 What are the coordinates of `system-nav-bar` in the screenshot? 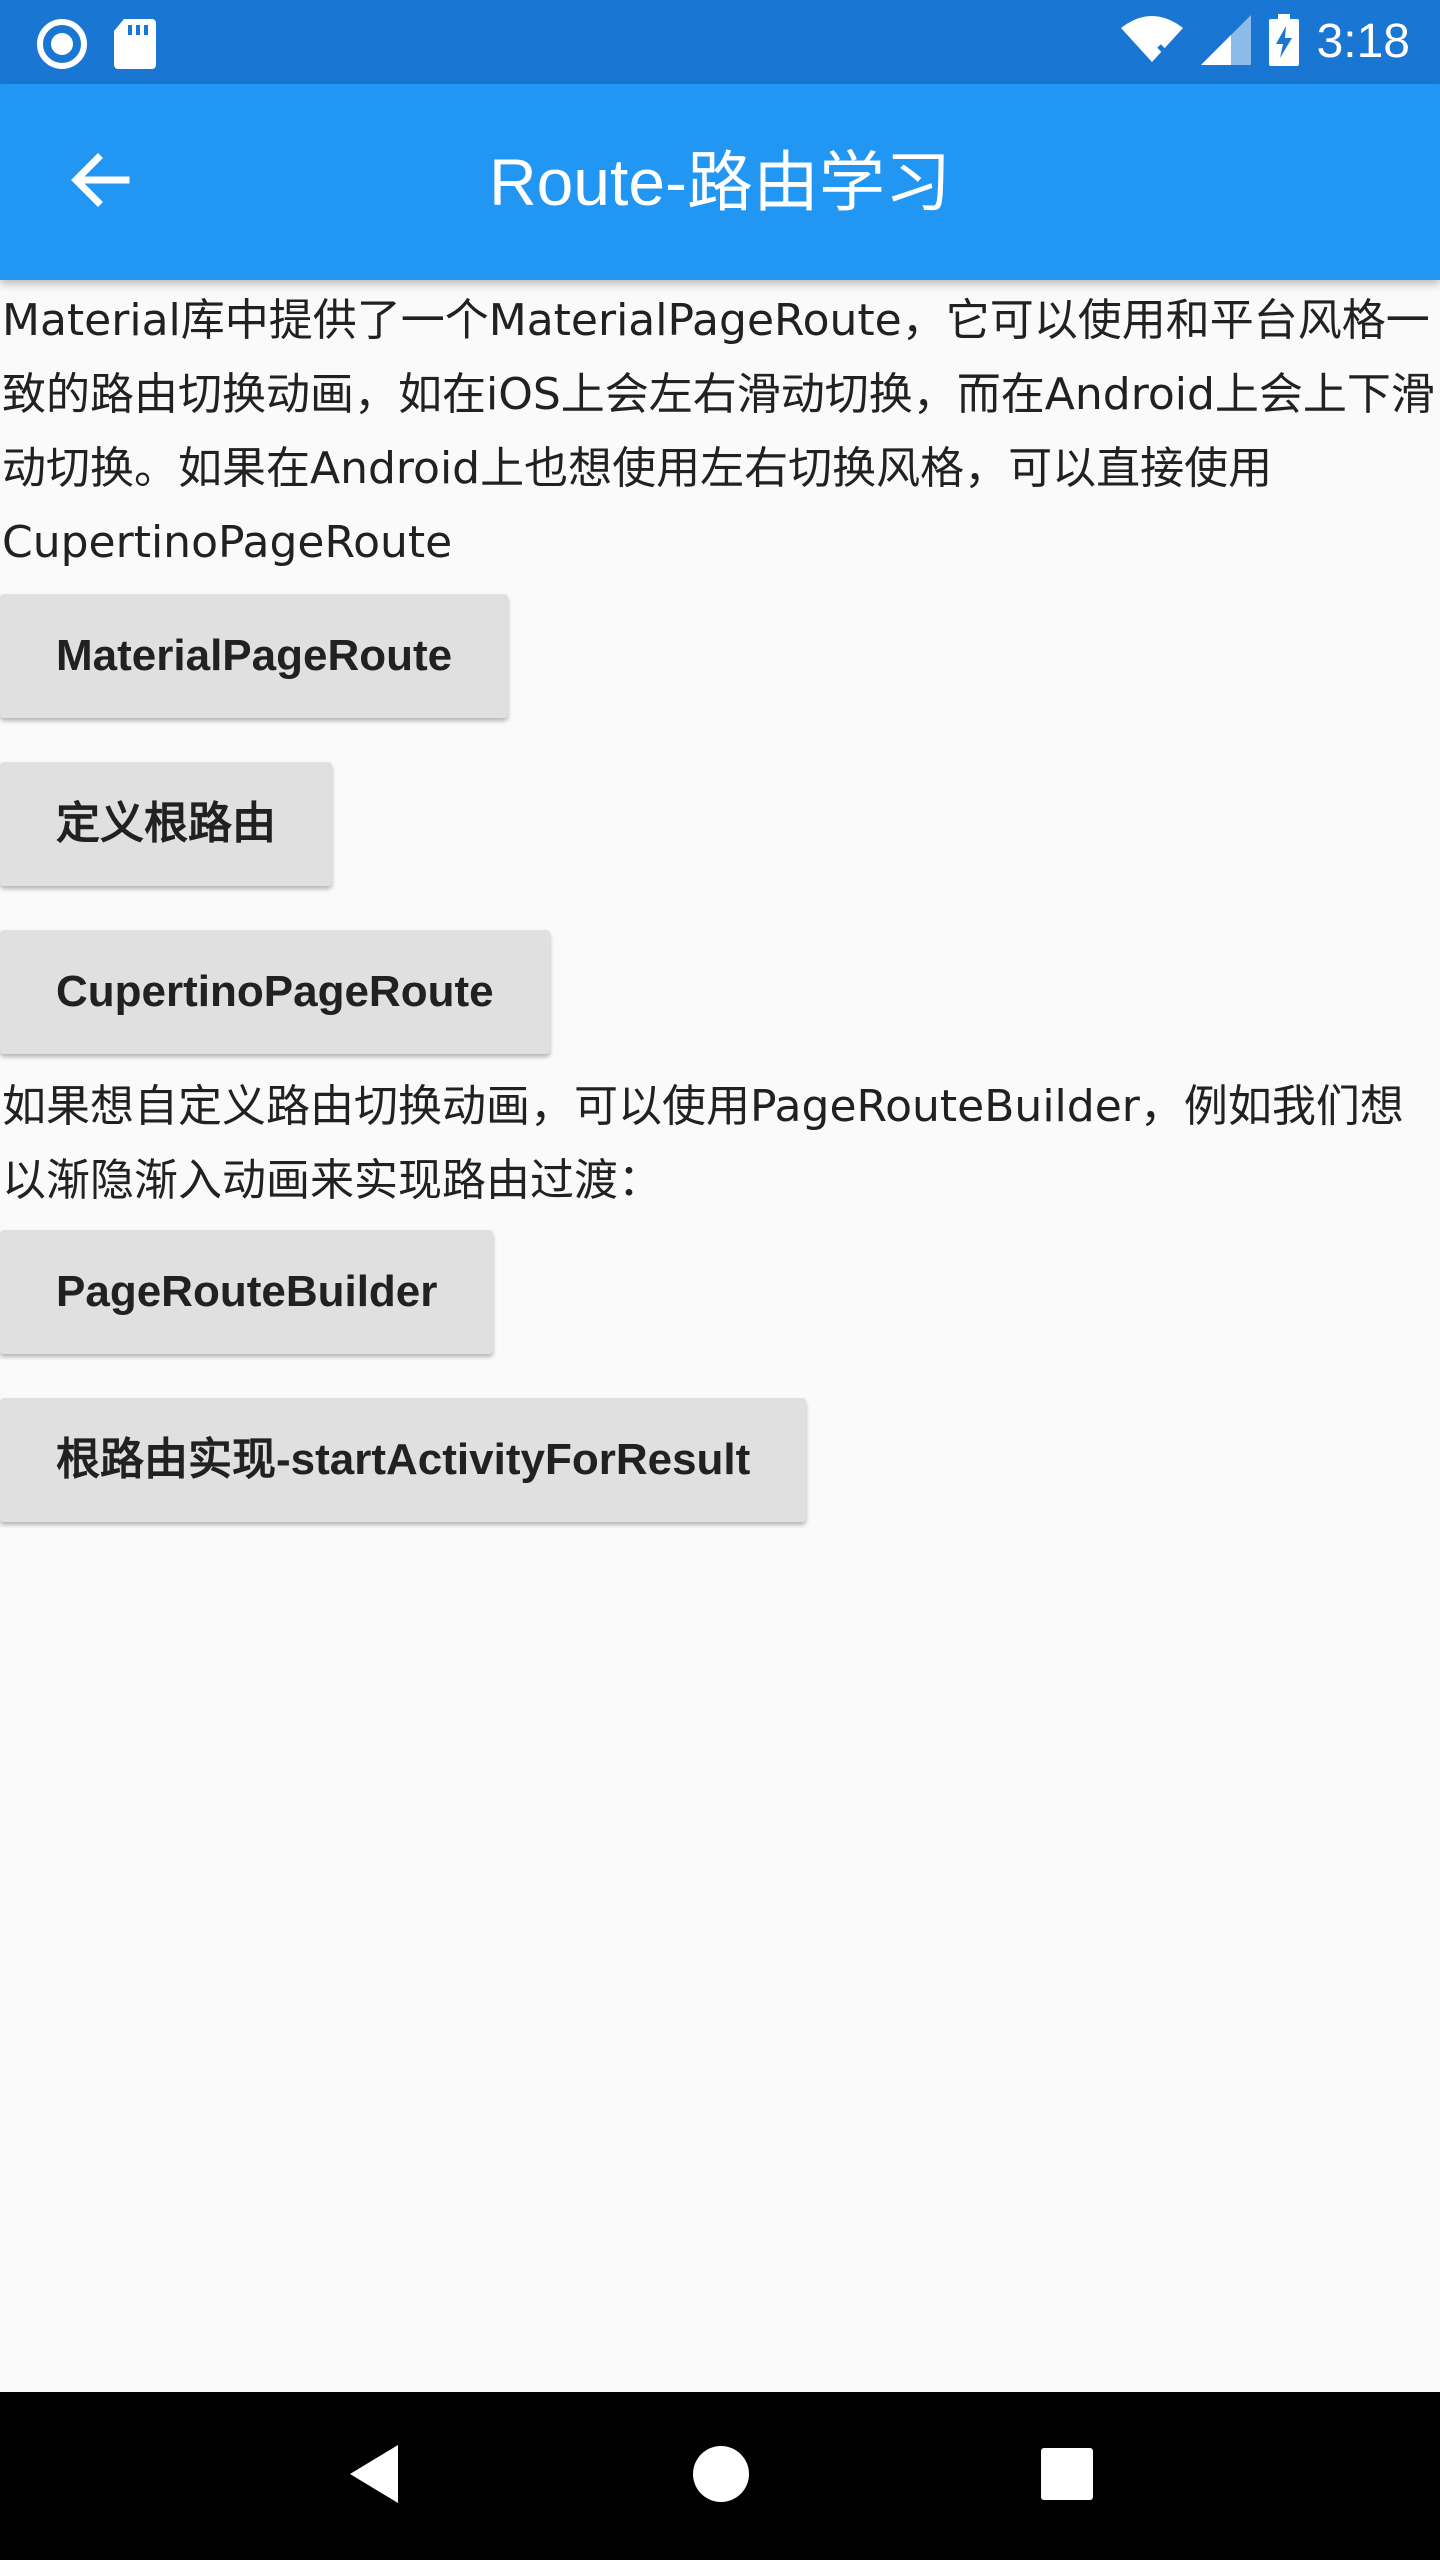 It's located at (720, 2476).